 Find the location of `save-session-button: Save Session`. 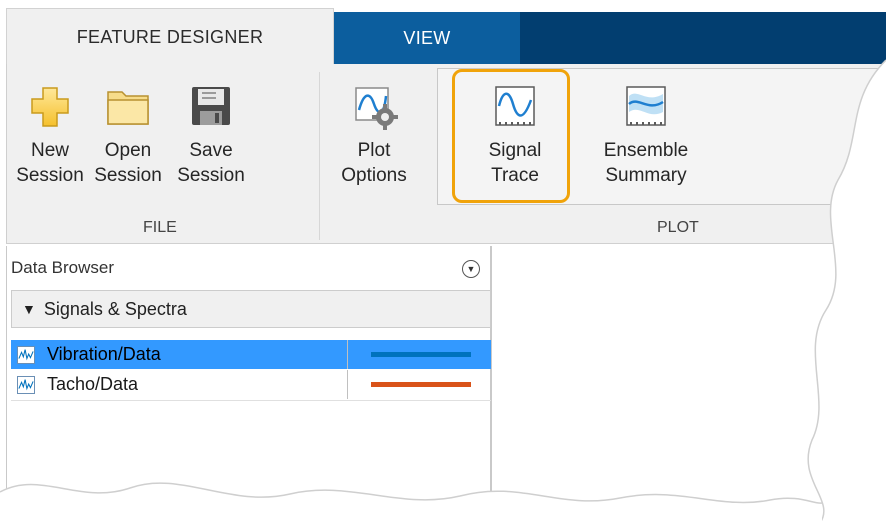

save-session-button: Save Session is located at coordinates (211, 135).